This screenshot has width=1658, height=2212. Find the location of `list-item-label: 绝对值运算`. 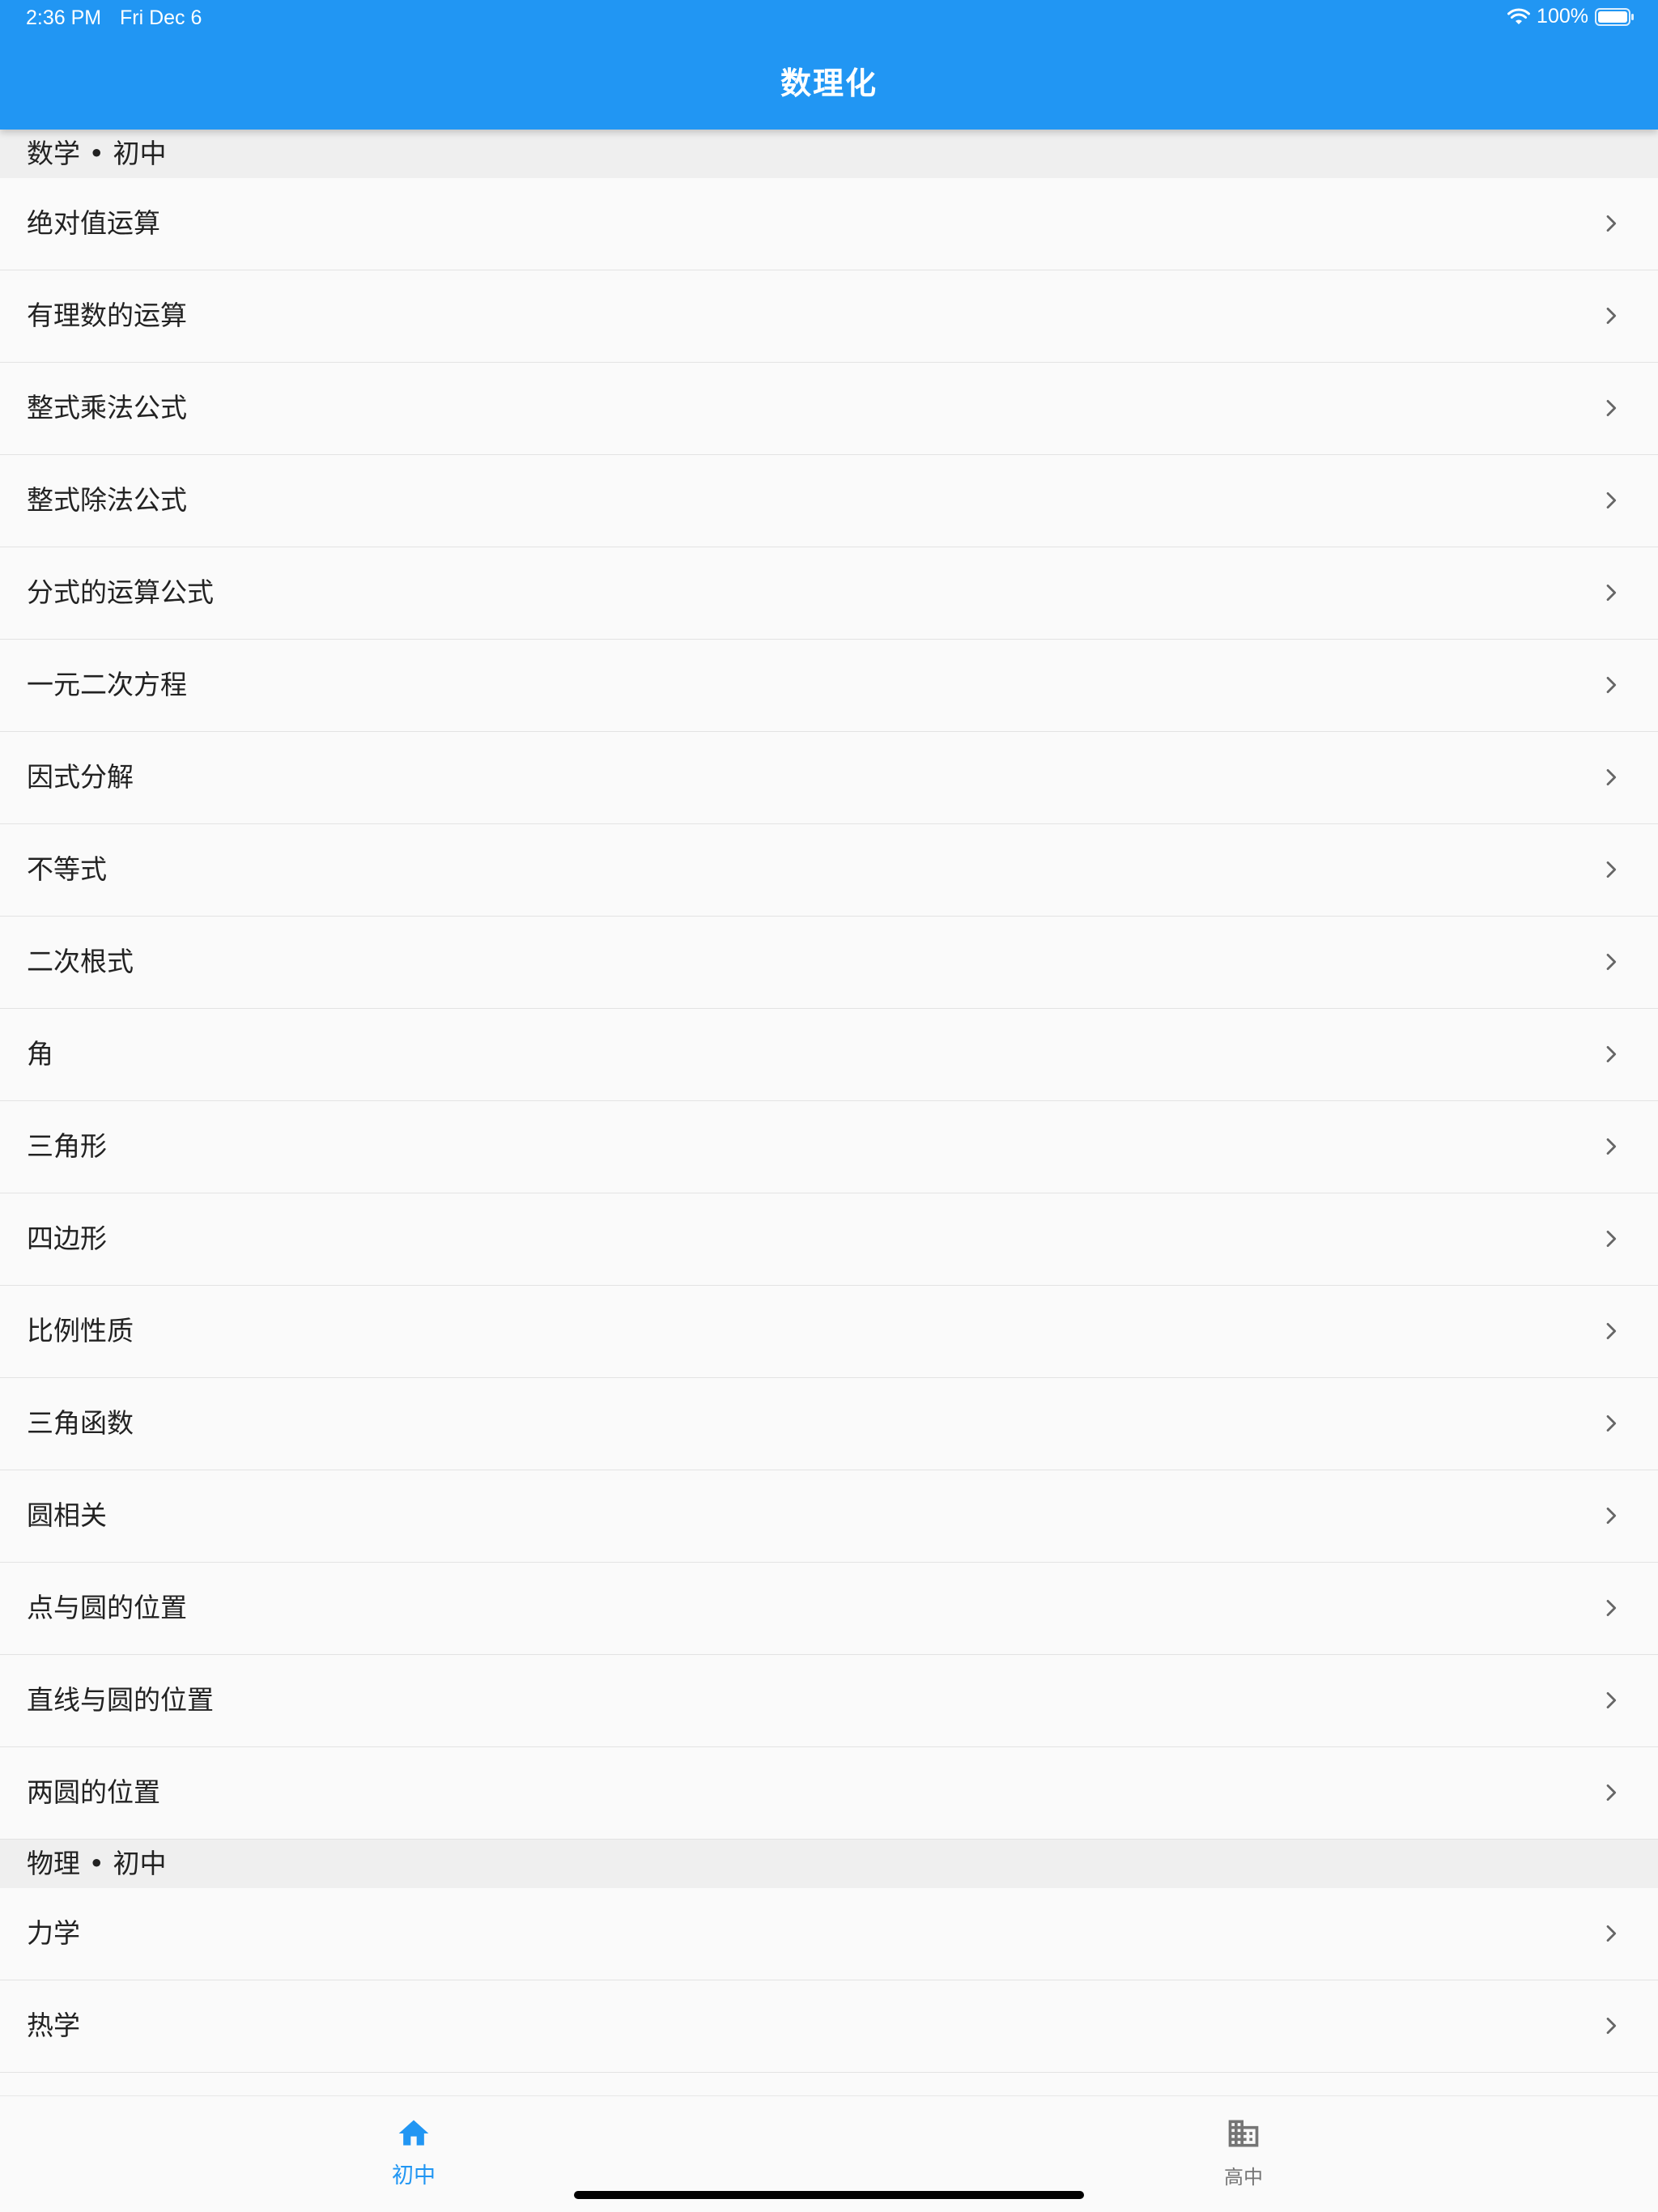

list-item-label: 绝对值运算 is located at coordinates (93, 223).